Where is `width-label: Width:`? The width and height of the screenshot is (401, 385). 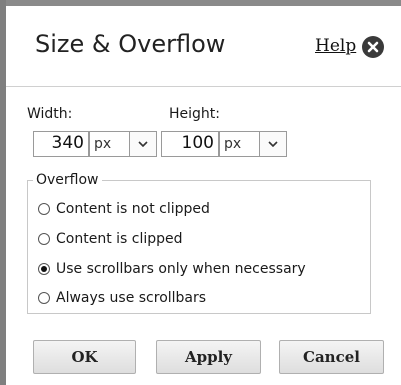 width-label: Width: is located at coordinates (50, 114).